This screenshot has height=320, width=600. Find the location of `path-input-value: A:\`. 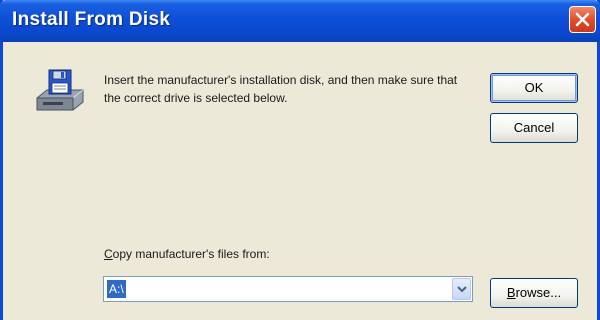

path-input-value: A:\ is located at coordinates (116, 289).